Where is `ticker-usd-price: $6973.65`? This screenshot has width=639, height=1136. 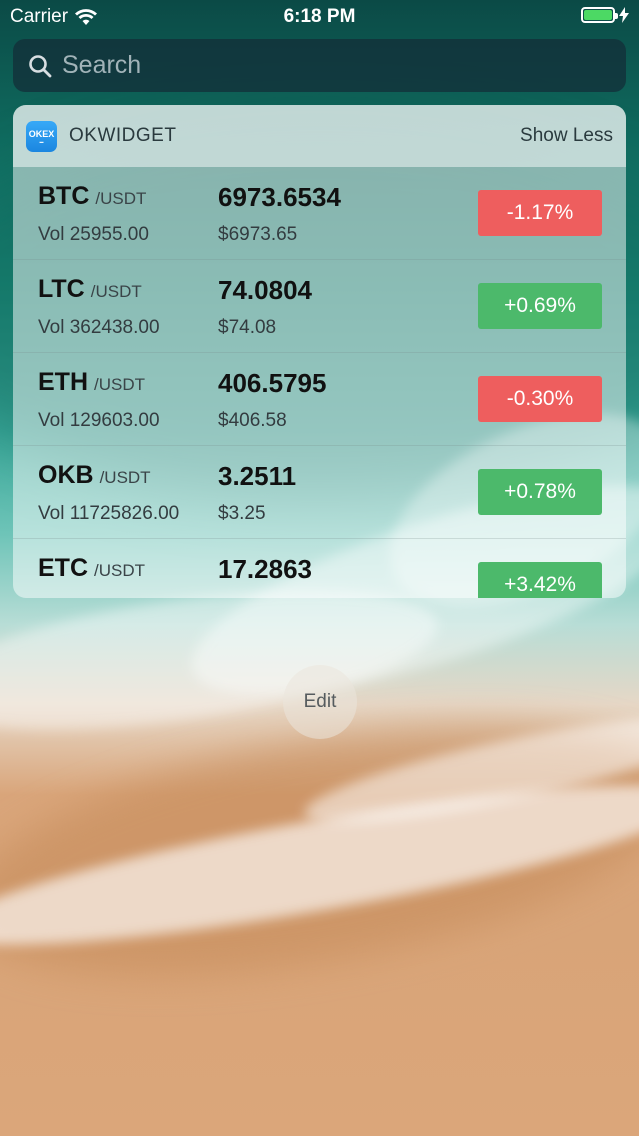
ticker-usd-price: $6973.65 is located at coordinates (258, 234).